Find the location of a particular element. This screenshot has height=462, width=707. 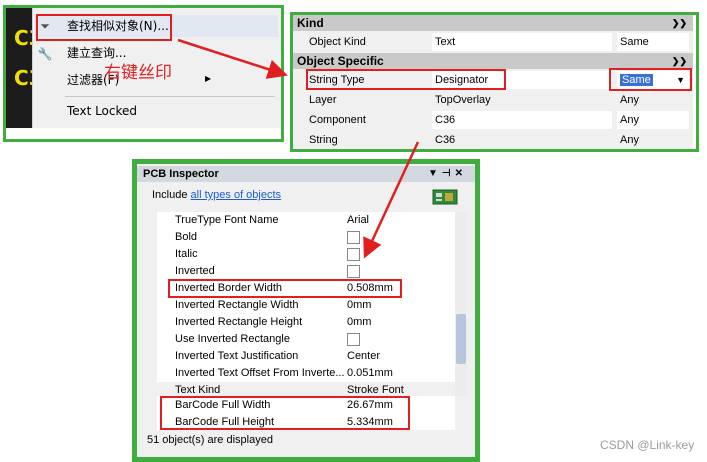

arrow-to-properties is located at coordinates (232, 58).